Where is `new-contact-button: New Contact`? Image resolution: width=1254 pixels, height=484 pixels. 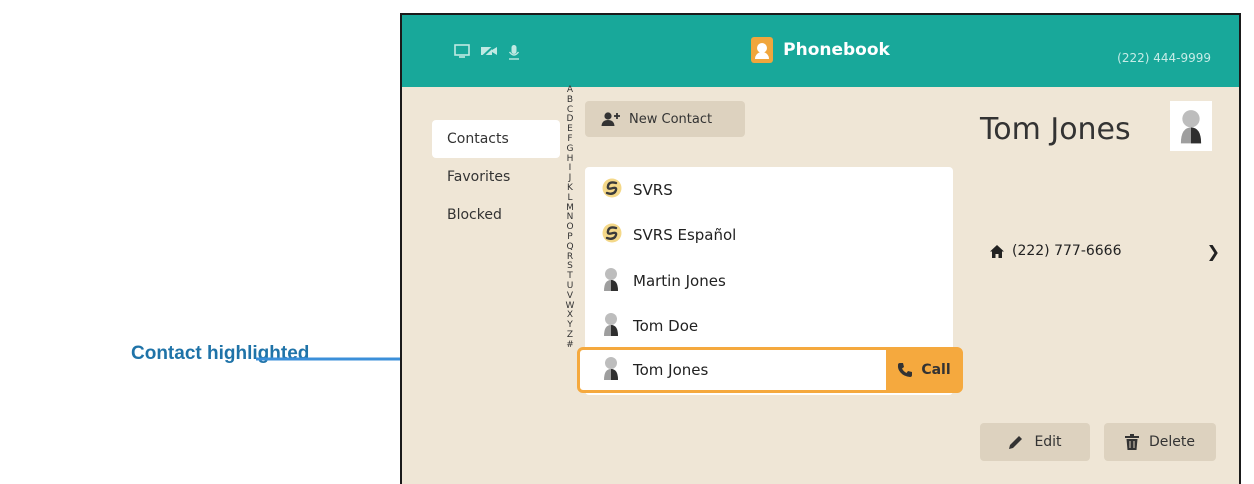
new-contact-button: New Contact is located at coordinates (665, 119).